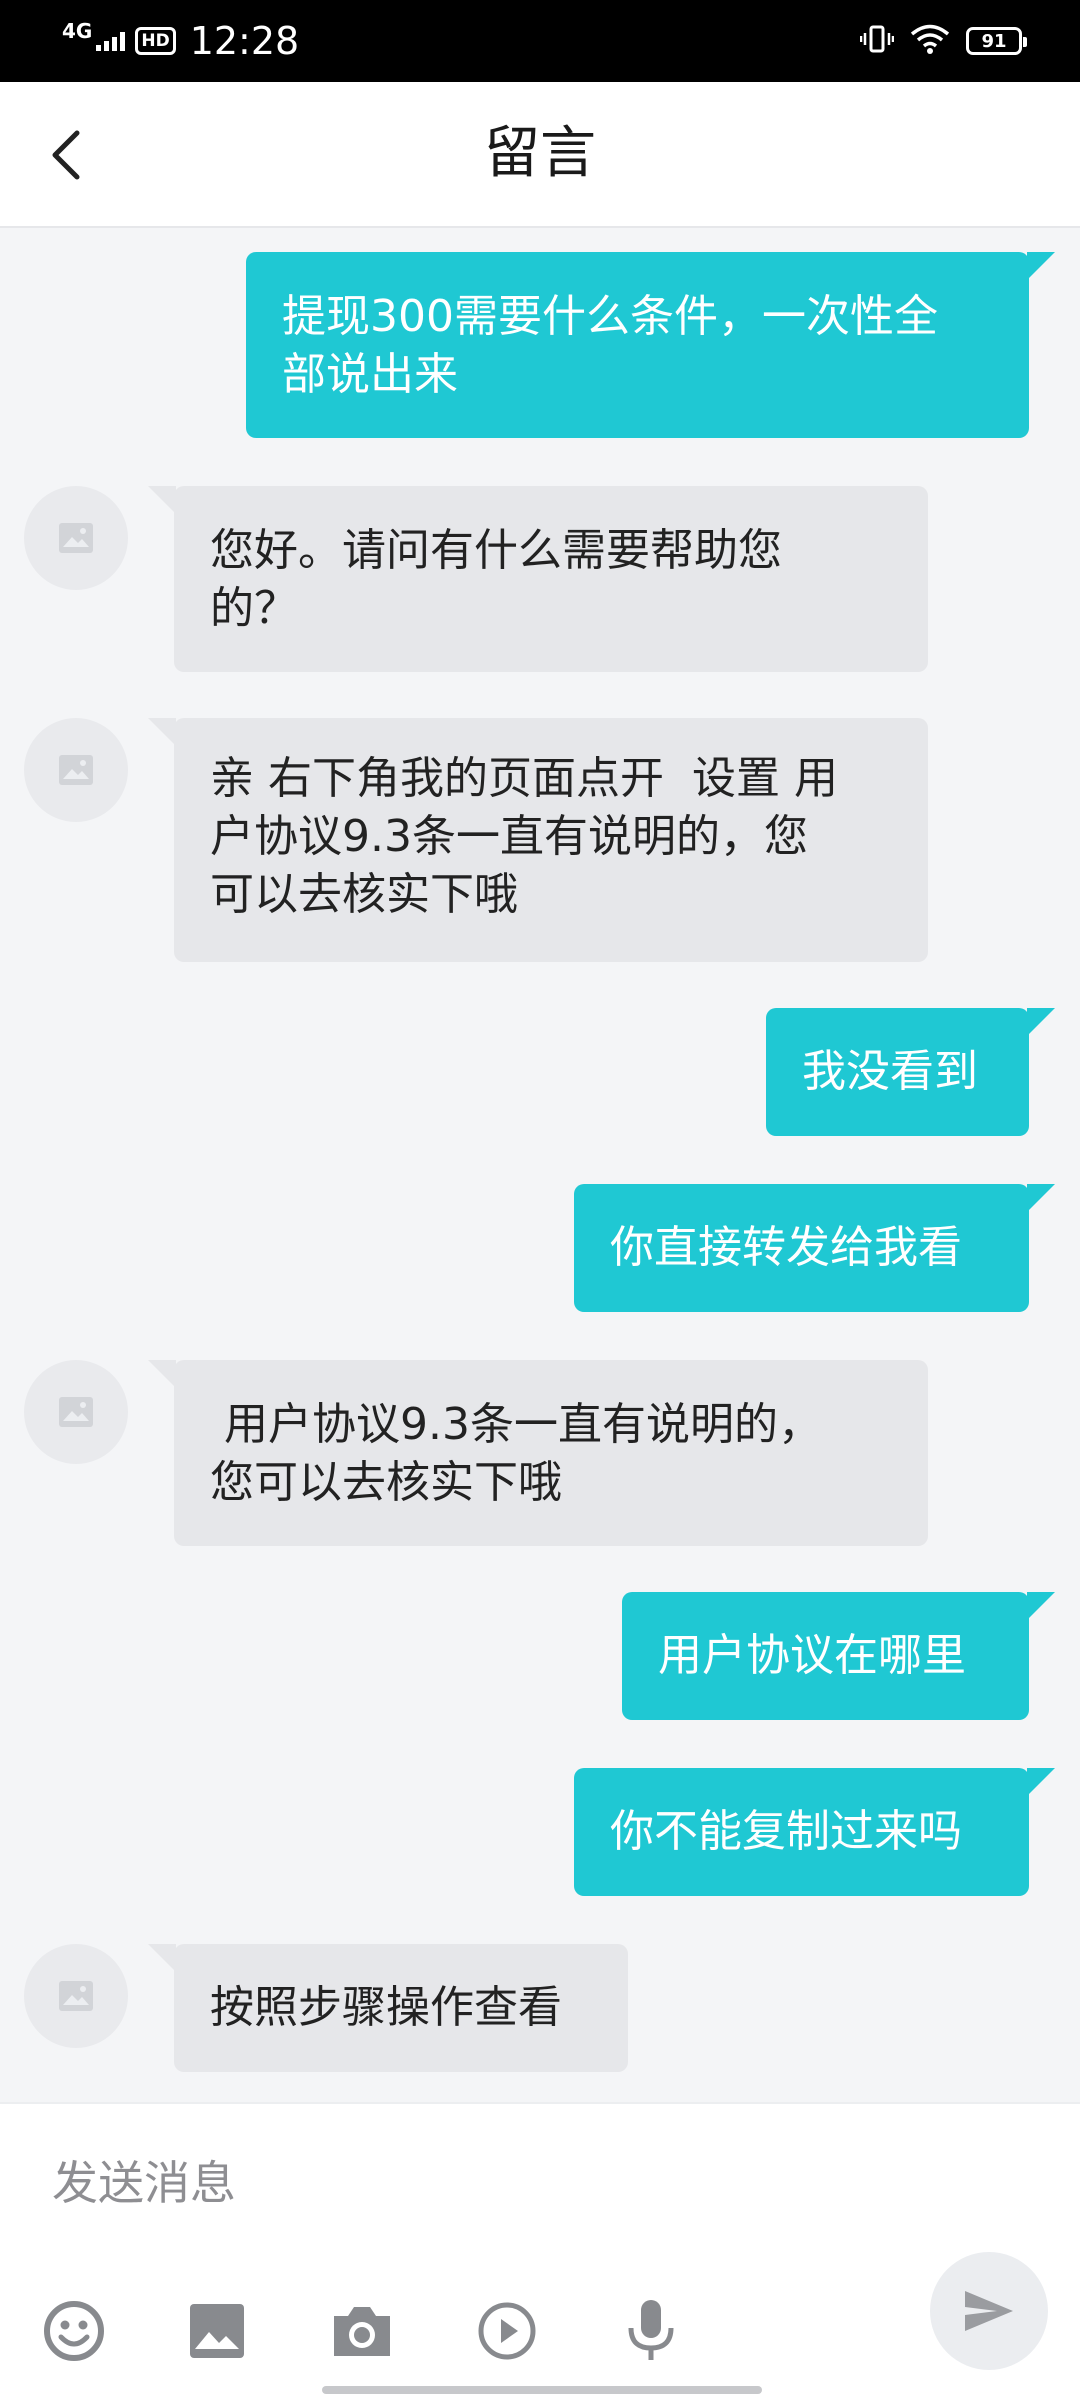 This screenshot has width=1080, height=2402. Describe the element at coordinates (786, 1831) in the screenshot. I see `message-line: 你不能复制过来吗` at that location.